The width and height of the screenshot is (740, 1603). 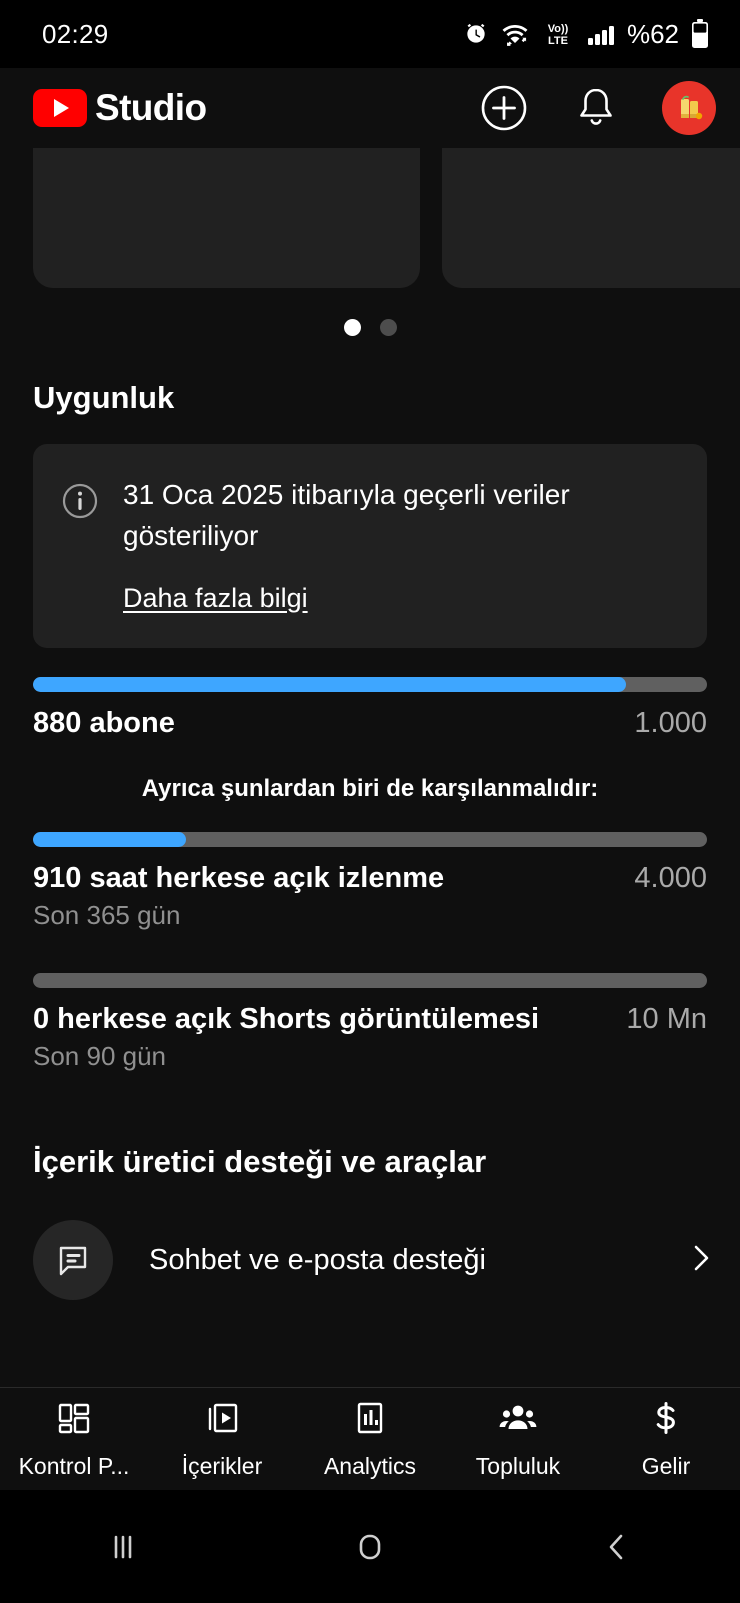 I want to click on svg-text: Vo)), so click(x=558, y=29).